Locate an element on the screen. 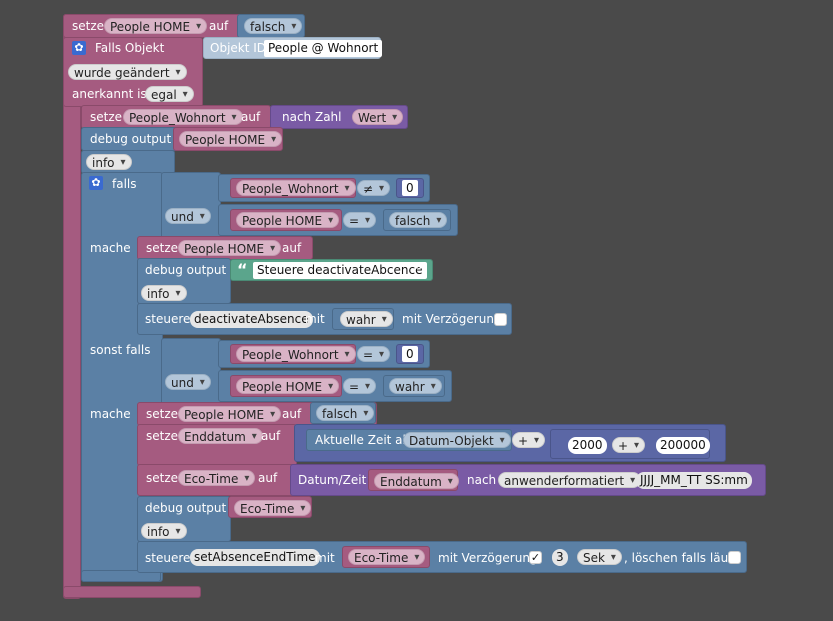  ack-dropdown: egal is located at coordinates (169, 94).